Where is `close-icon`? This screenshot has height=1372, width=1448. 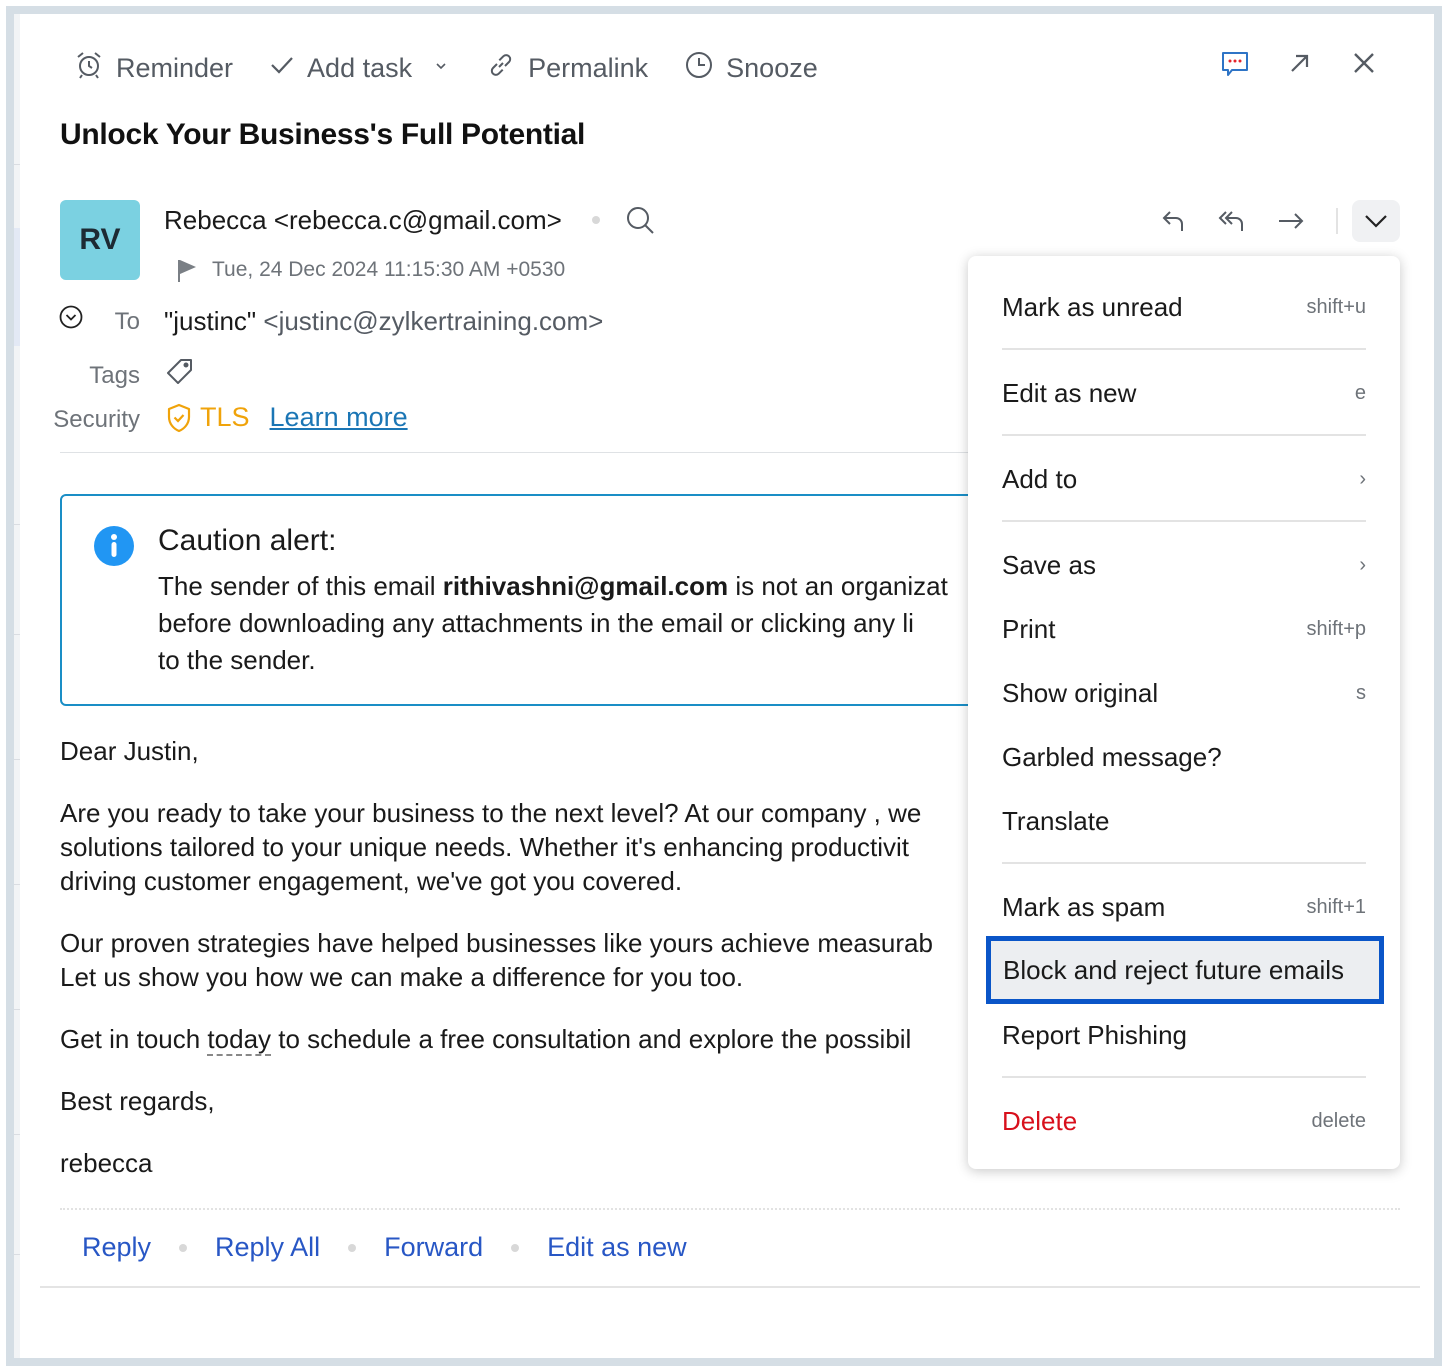
close-icon is located at coordinates (1364, 63).